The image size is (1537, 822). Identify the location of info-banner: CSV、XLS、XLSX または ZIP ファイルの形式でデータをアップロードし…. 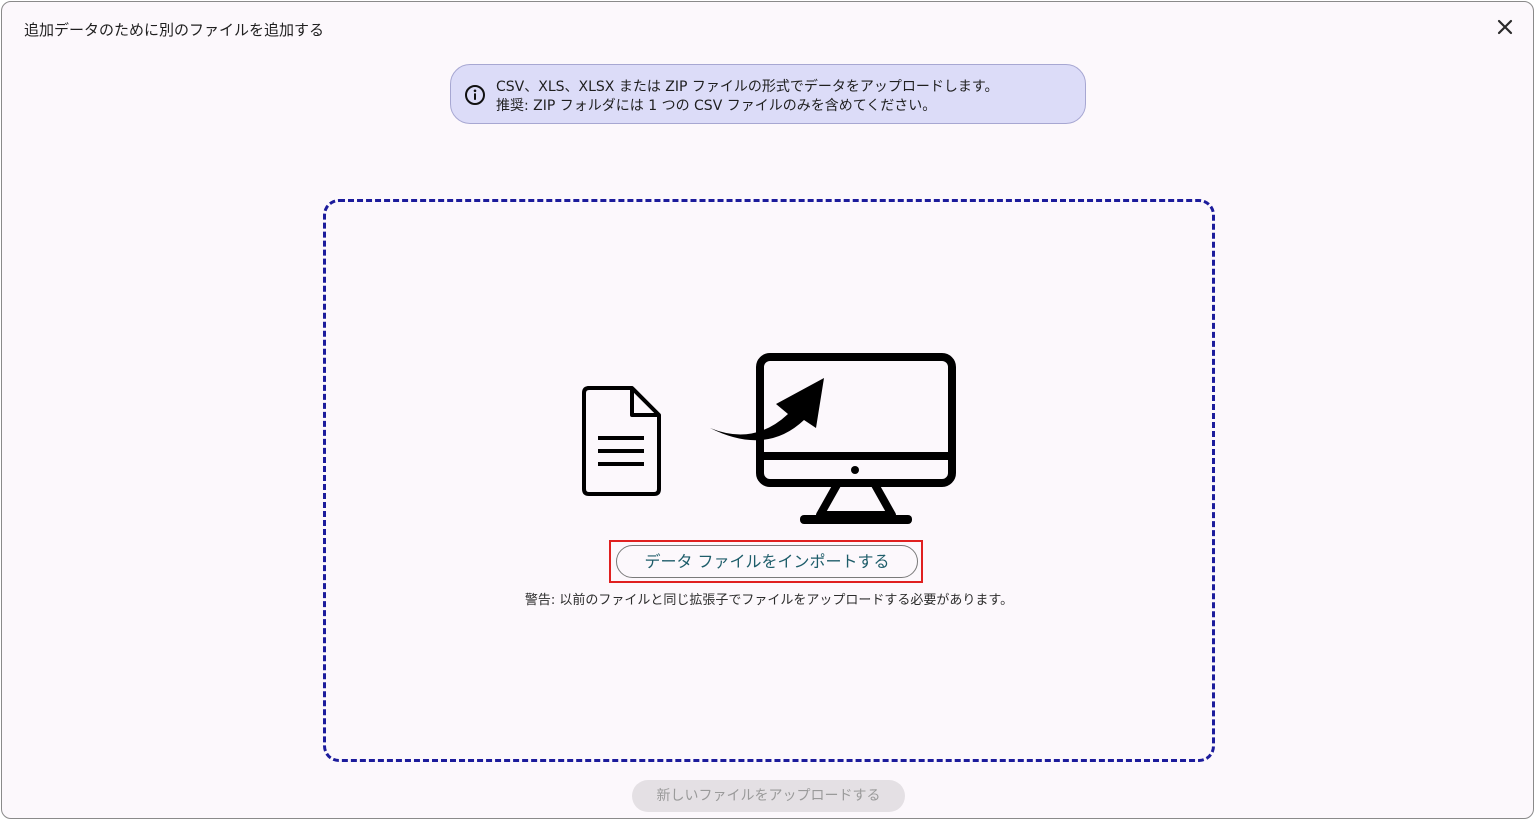
(768, 94).